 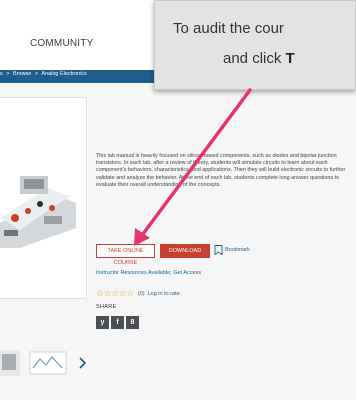 What do you see at coordinates (38, 208) in the screenshot?
I see `lab-equipment-image` at bounding box center [38, 208].